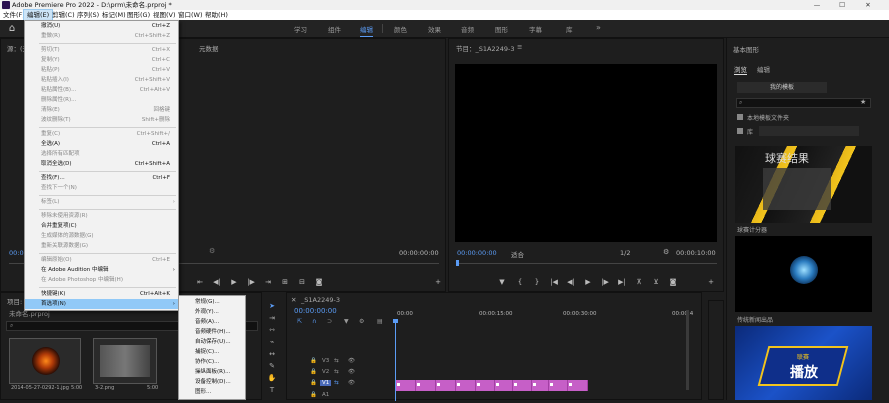  I want to click on playhead-marker, so click(457, 263).